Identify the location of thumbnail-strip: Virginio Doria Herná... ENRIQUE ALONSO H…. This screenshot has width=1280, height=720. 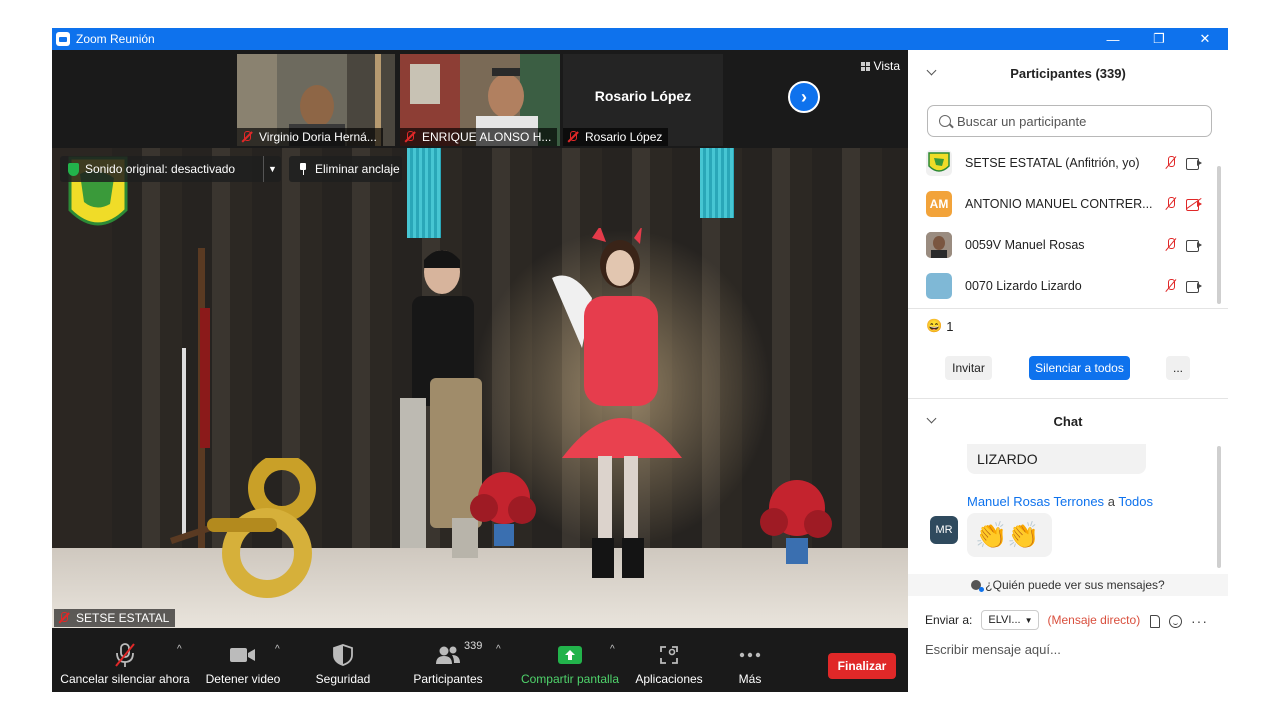
(480, 99).